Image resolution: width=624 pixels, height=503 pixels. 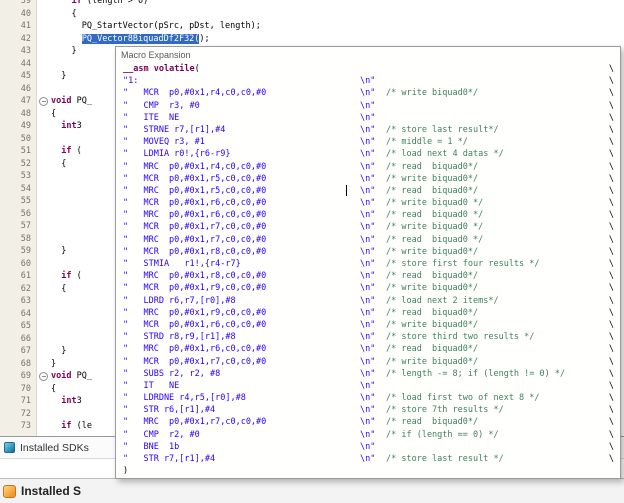 I want to click on macro-expansion-line: " IT NE \n" \, so click(x=368, y=386).